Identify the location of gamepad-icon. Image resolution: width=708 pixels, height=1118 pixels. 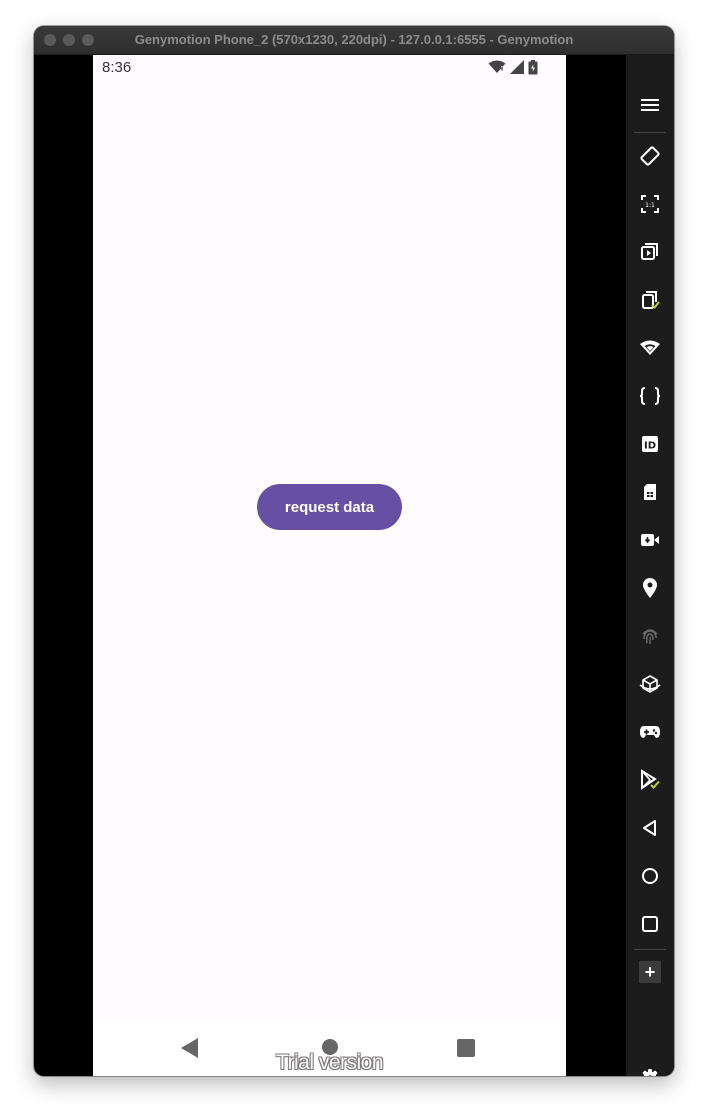
(650, 732).